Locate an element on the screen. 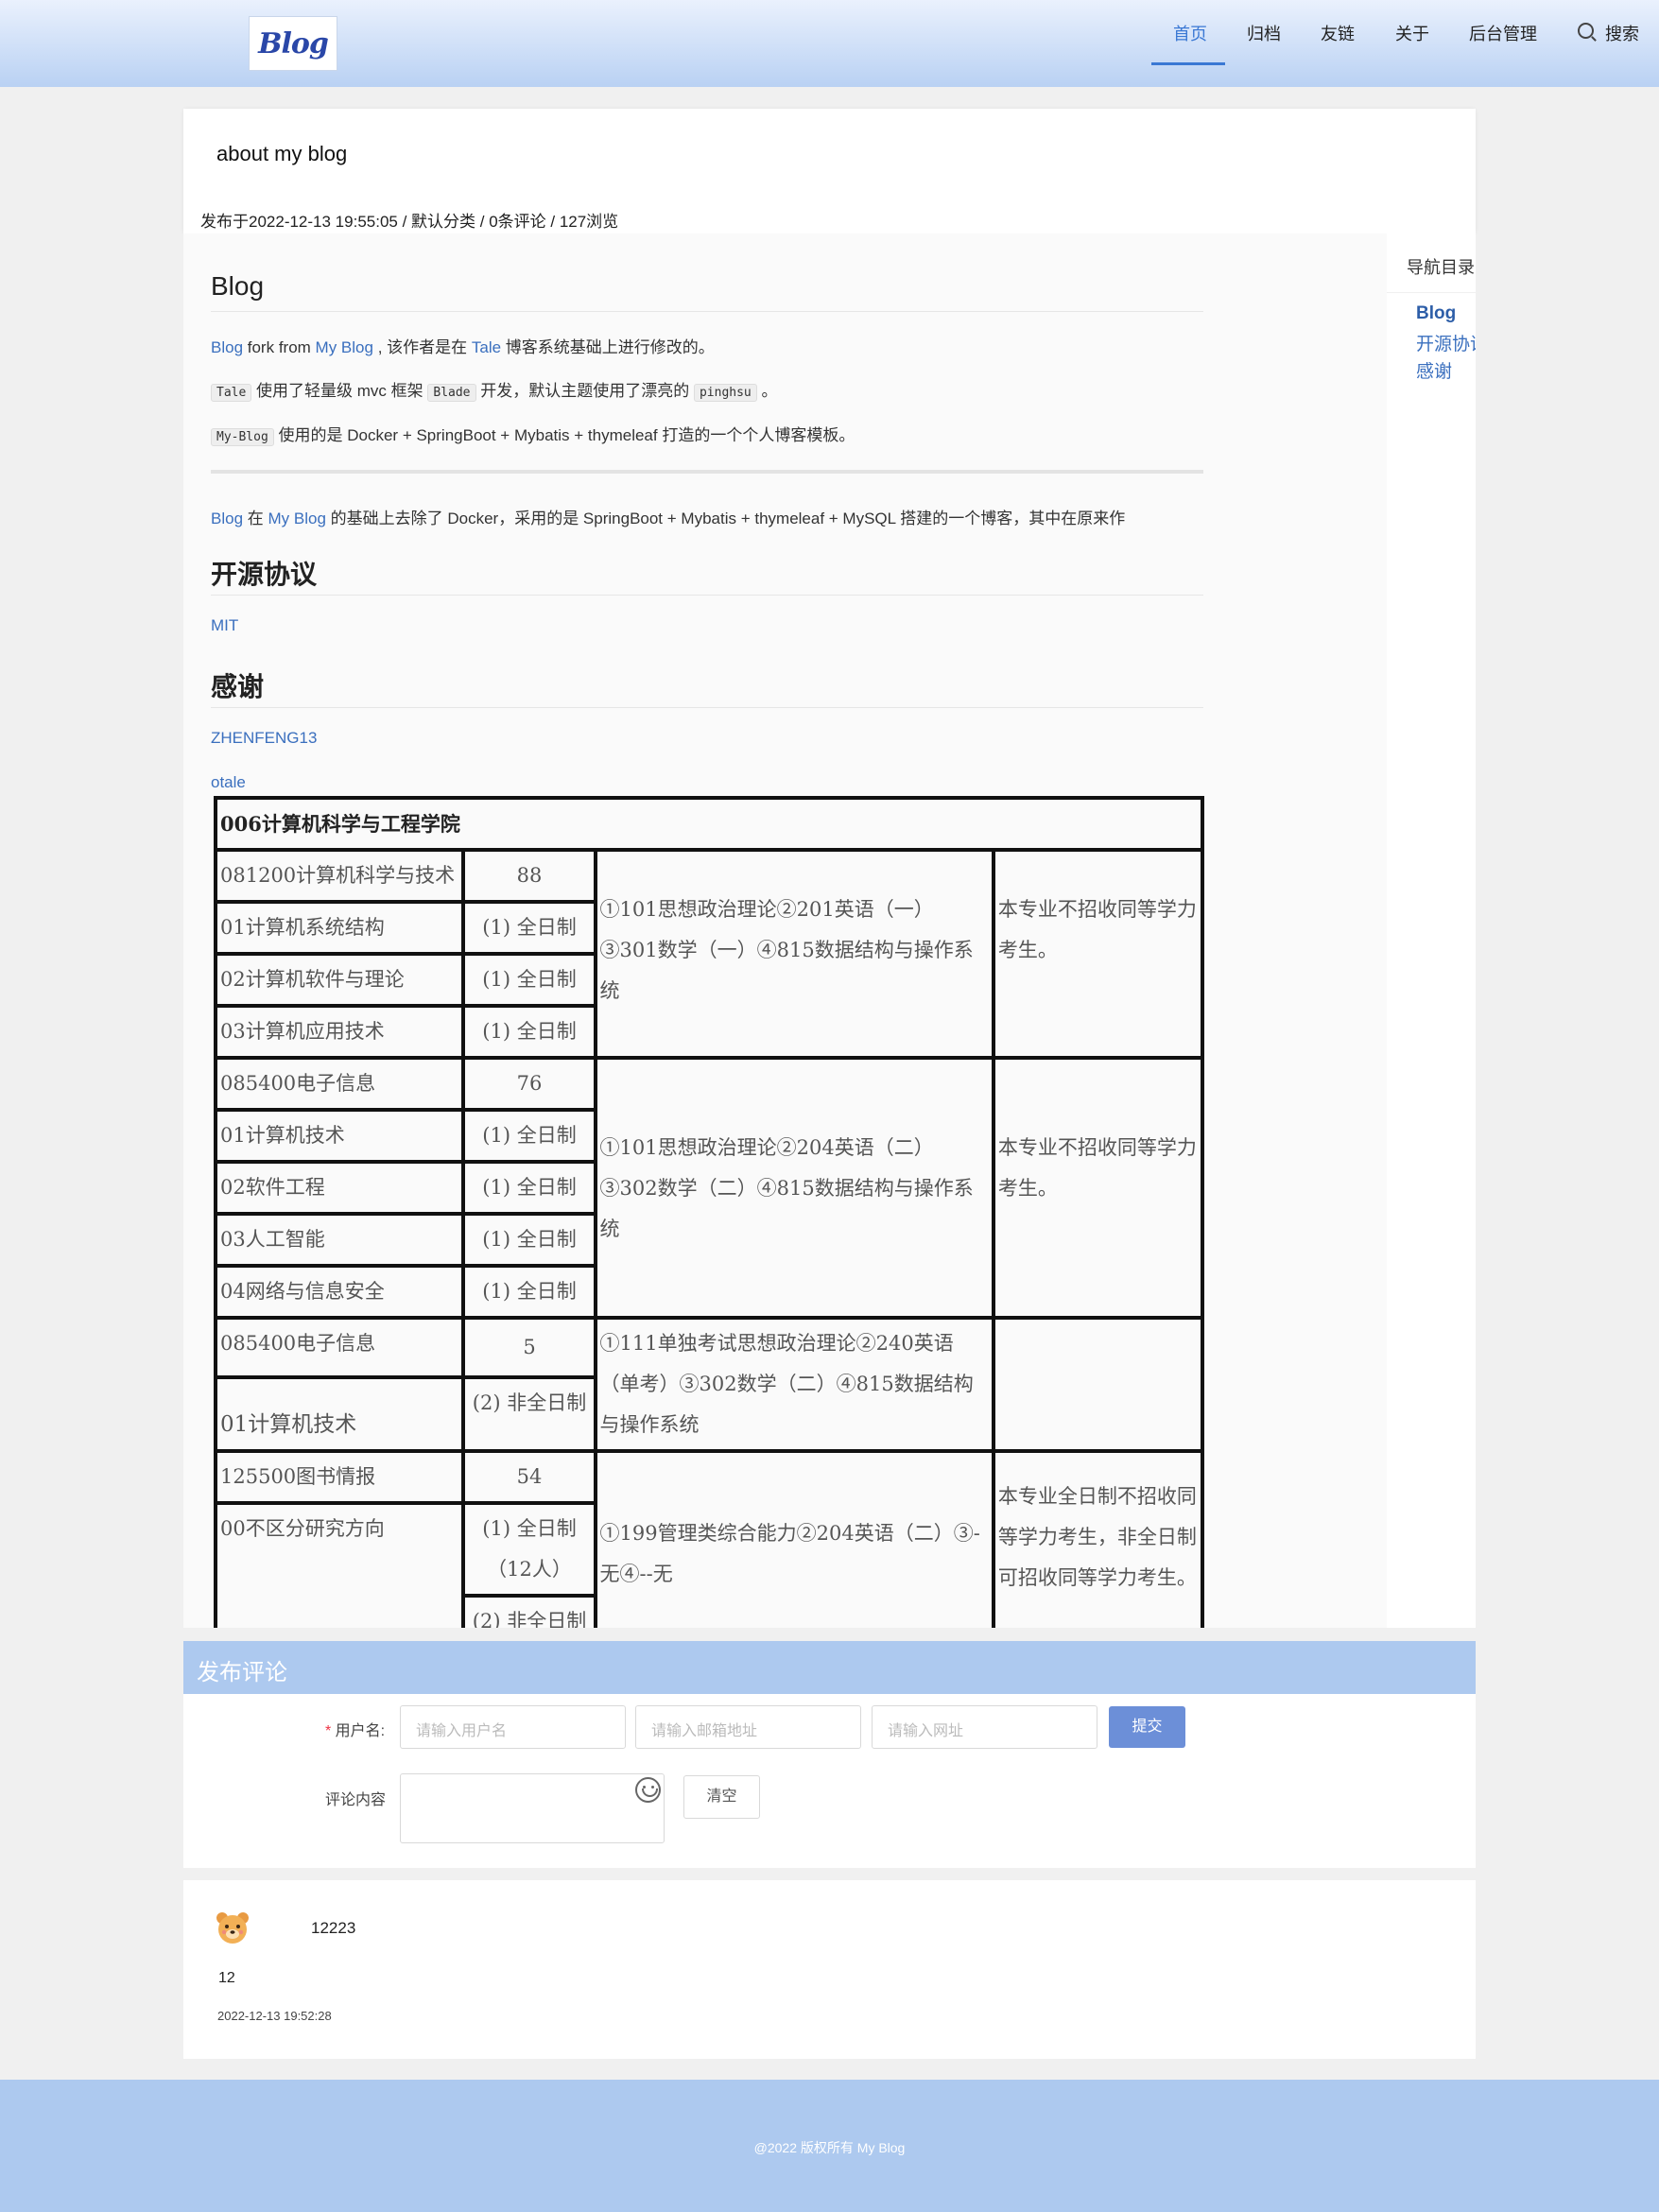 This screenshot has height=2212, width=1659. license-divider is located at coordinates (707, 595).